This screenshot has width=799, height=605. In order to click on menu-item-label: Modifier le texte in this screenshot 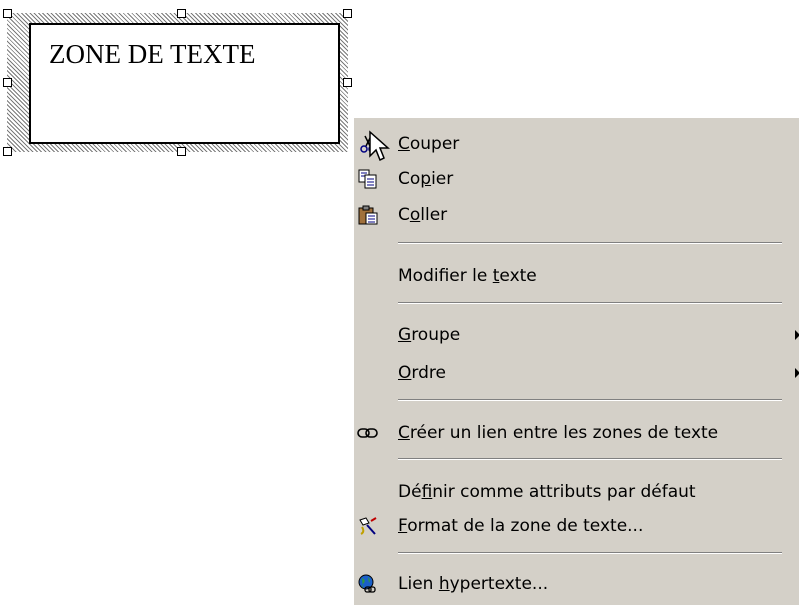, I will do `click(467, 276)`.